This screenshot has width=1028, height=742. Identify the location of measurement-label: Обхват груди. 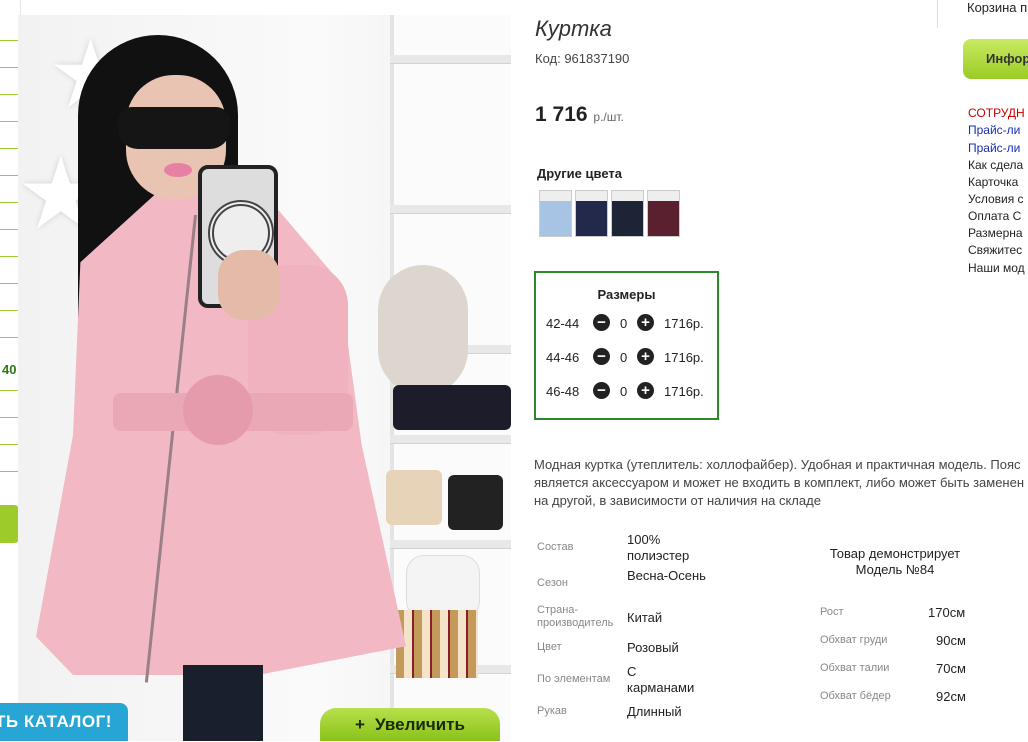
(854, 640).